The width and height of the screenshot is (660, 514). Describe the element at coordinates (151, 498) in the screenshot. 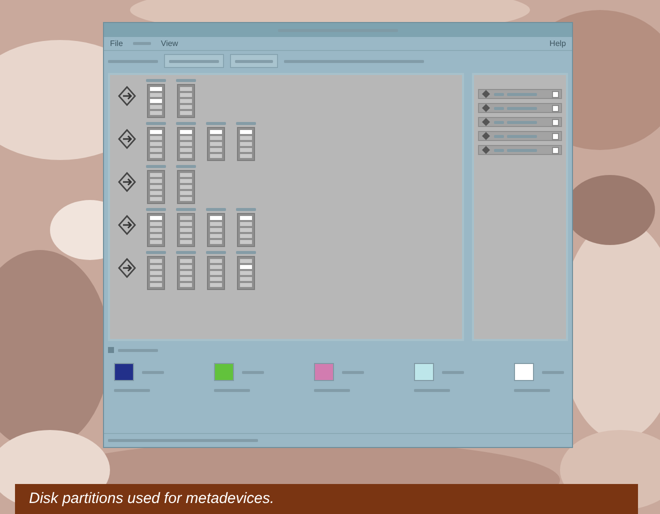

I see `figure-caption: Disk partitions used for metadevices.` at that location.